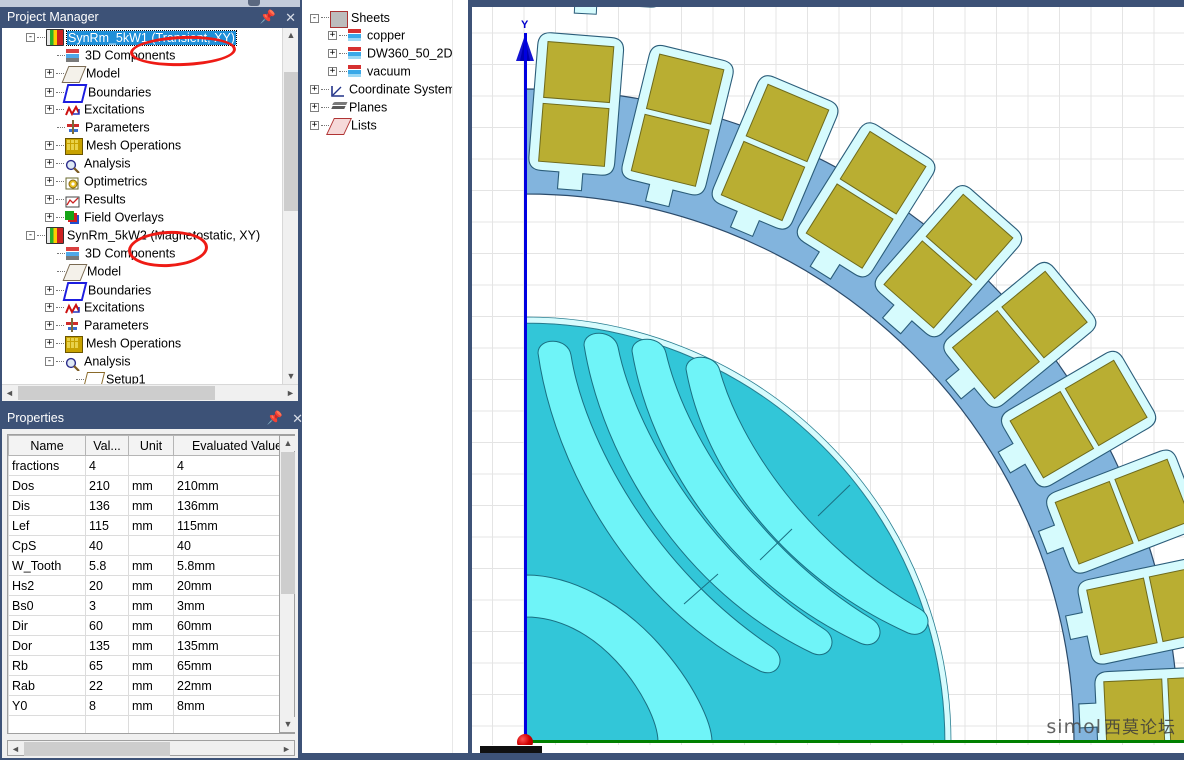 The height and width of the screenshot is (760, 1184). What do you see at coordinates (233, 705) in the screenshot?
I see `cell-evaluated-value: 8mm` at bounding box center [233, 705].